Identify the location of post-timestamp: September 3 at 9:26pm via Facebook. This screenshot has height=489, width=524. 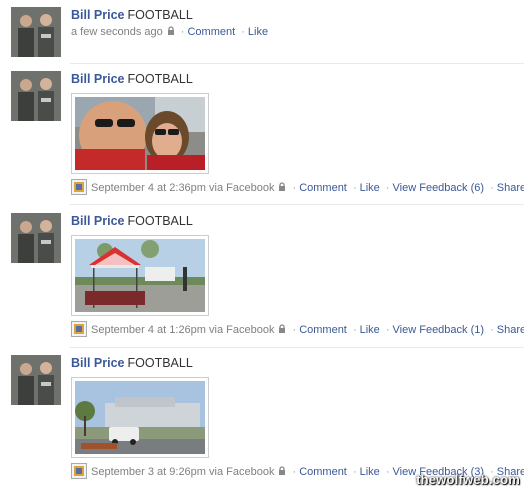
(182, 472).